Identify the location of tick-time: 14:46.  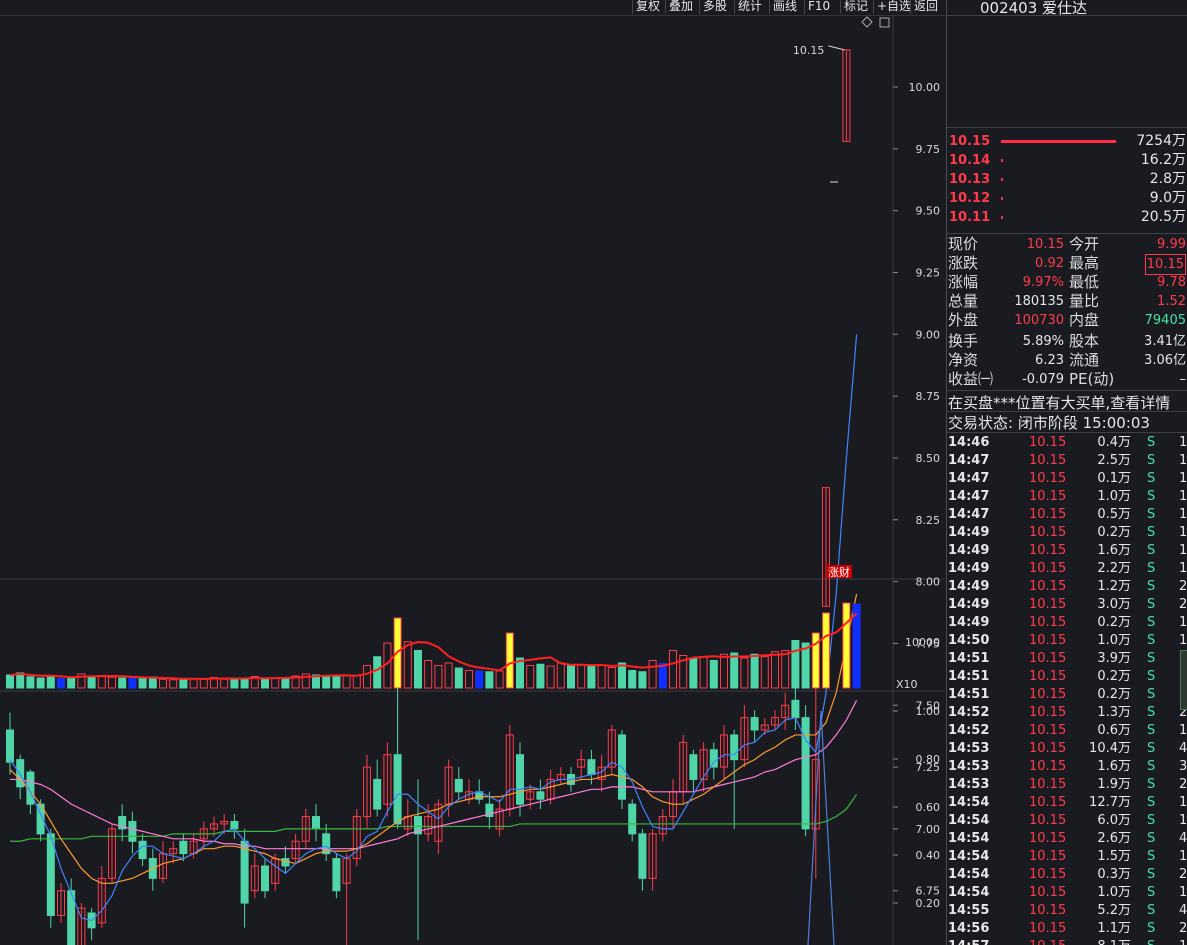
(969, 442).